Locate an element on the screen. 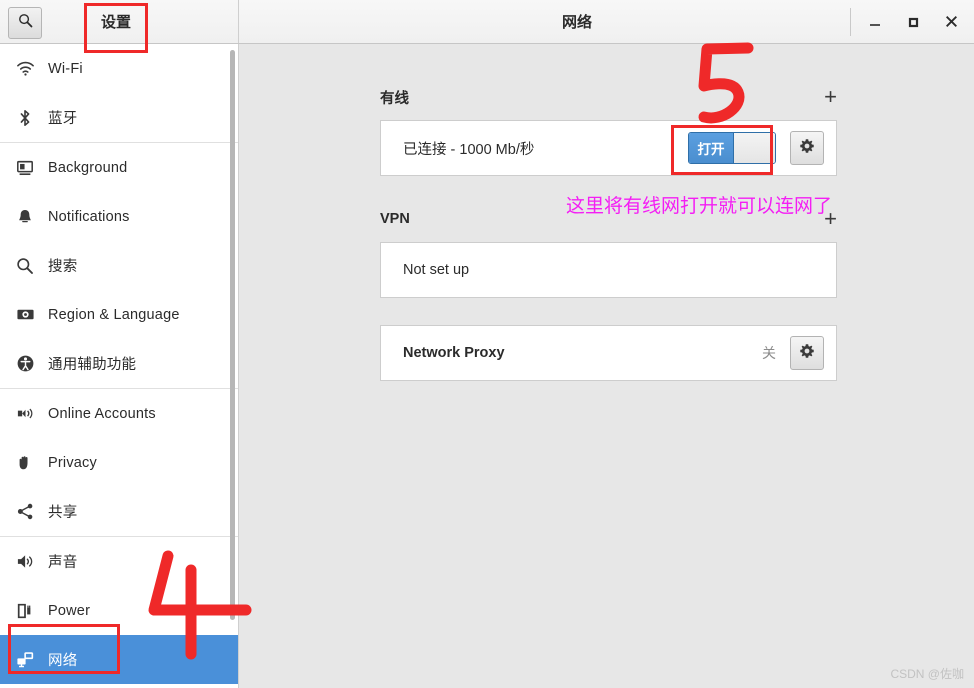 The height and width of the screenshot is (688, 974). add-wired-button: + is located at coordinates (830, 97).